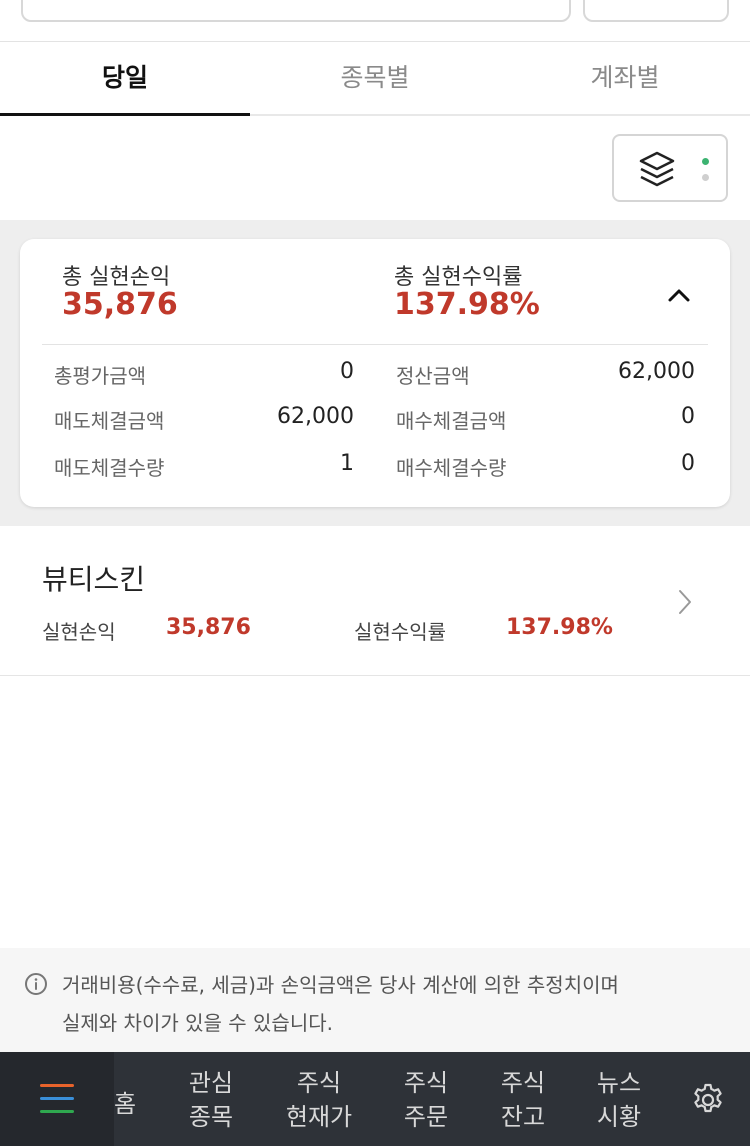  Describe the element at coordinates (211, 1117) in the screenshot. I see `nav-watchlist-line2: 종목` at that location.